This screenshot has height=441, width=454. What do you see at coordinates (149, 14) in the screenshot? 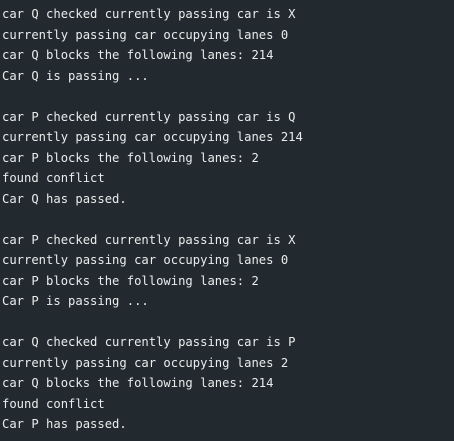
I see `output-line: car Q checked currently passing car is X` at bounding box center [149, 14].